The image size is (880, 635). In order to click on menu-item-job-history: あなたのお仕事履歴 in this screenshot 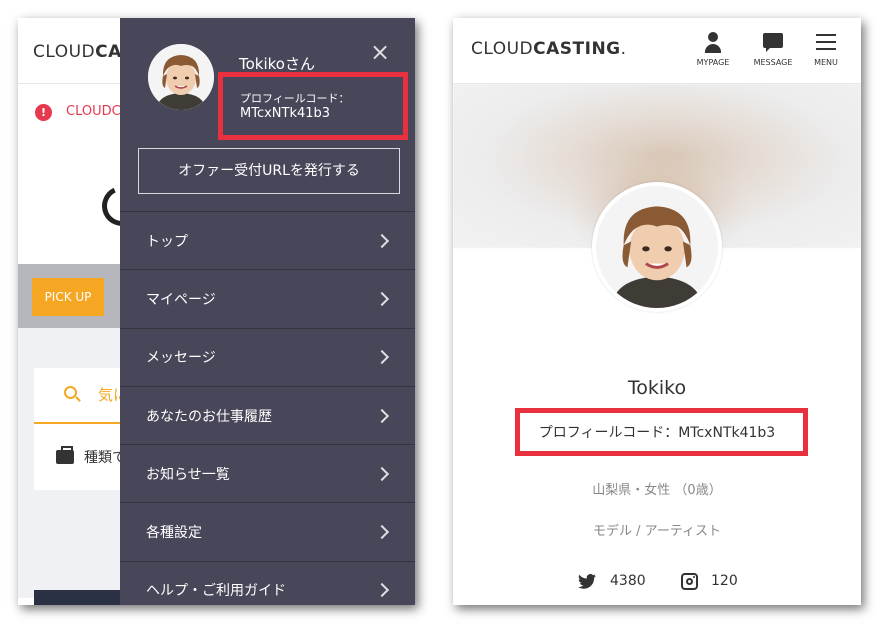, I will do `click(267, 414)`.